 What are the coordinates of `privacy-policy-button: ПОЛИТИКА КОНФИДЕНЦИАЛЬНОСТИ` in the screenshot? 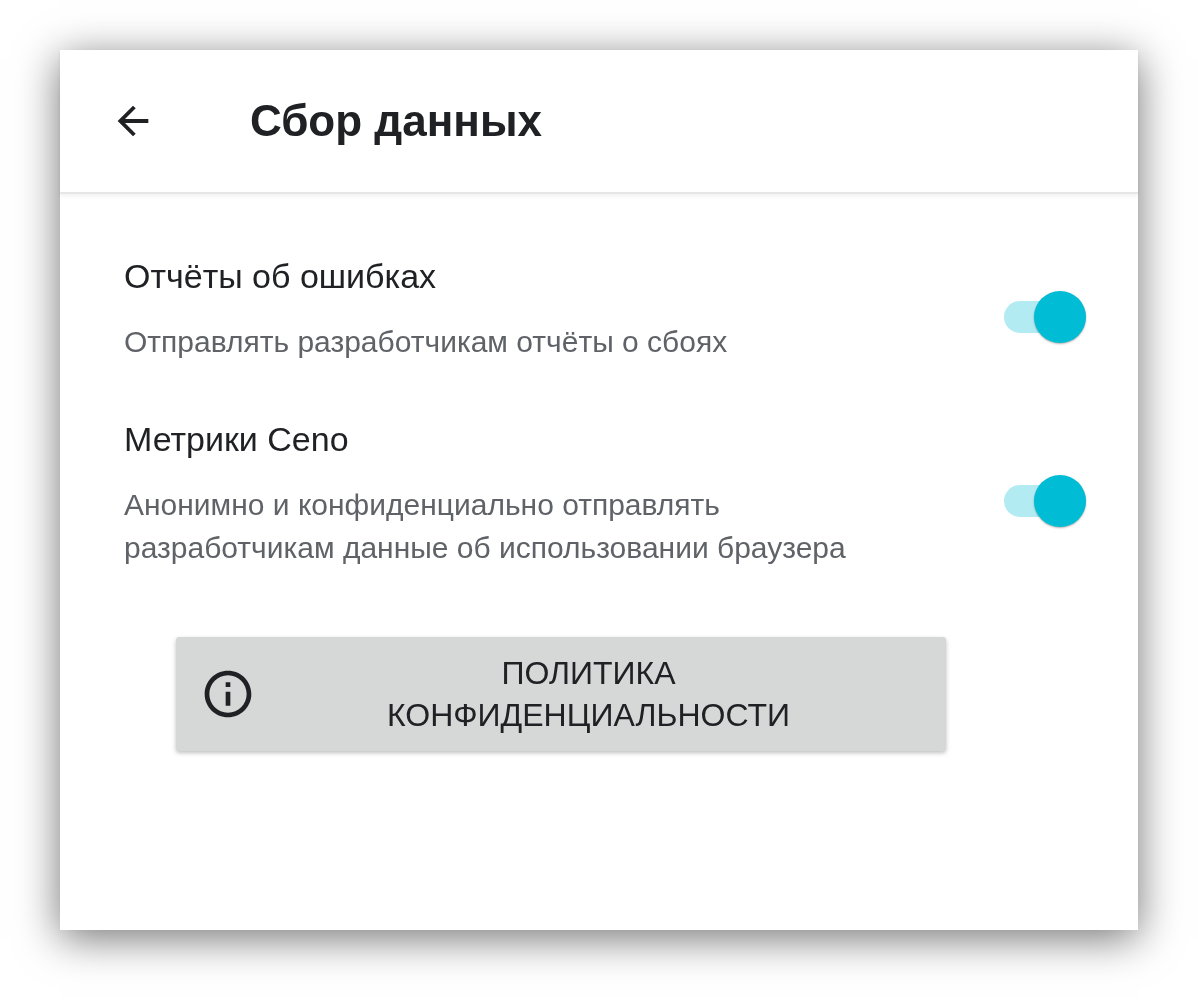 It's located at (560, 694).